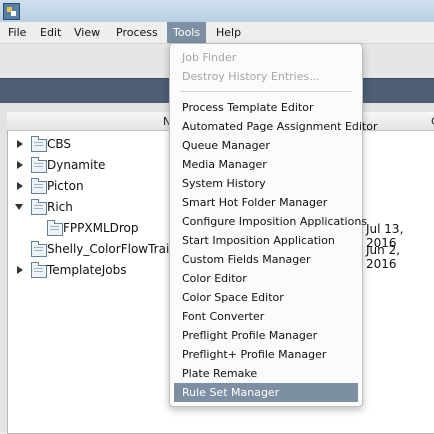 The height and width of the screenshot is (434, 434). Describe the element at coordinates (266, 164) in the screenshot. I see `menu-item-media-manager: Media Manager` at that location.